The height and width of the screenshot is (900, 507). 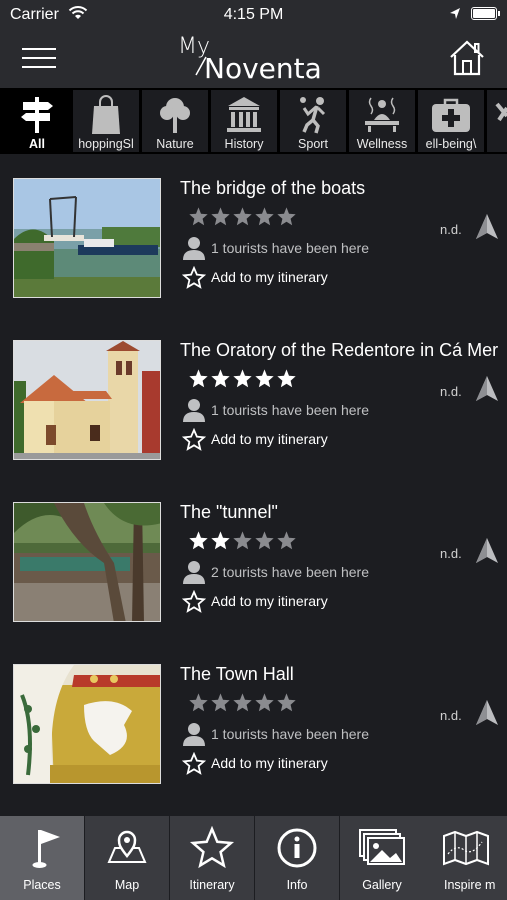 What do you see at coordinates (212, 847) in the screenshot?
I see `star-icon` at bounding box center [212, 847].